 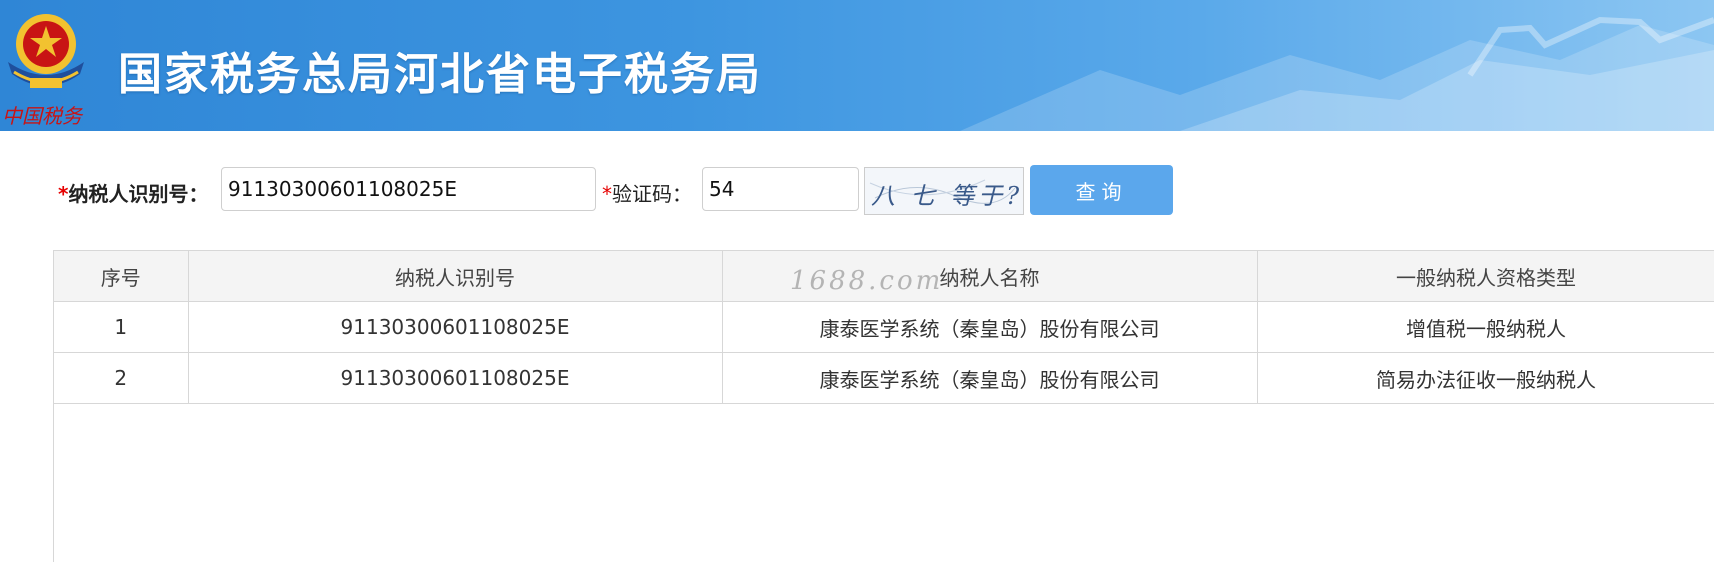 I want to click on site-title: 国家税务总局河北省电子税务局, so click(x=440, y=74).